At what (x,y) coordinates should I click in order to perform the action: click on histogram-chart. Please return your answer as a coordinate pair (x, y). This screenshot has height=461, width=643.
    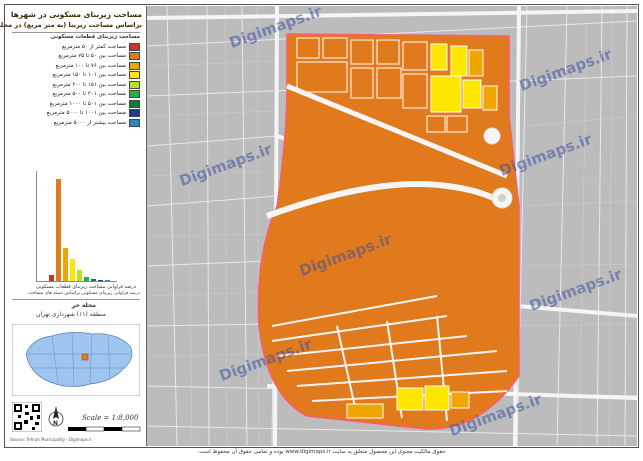
    Looking at the image, I should click on (76, 226).